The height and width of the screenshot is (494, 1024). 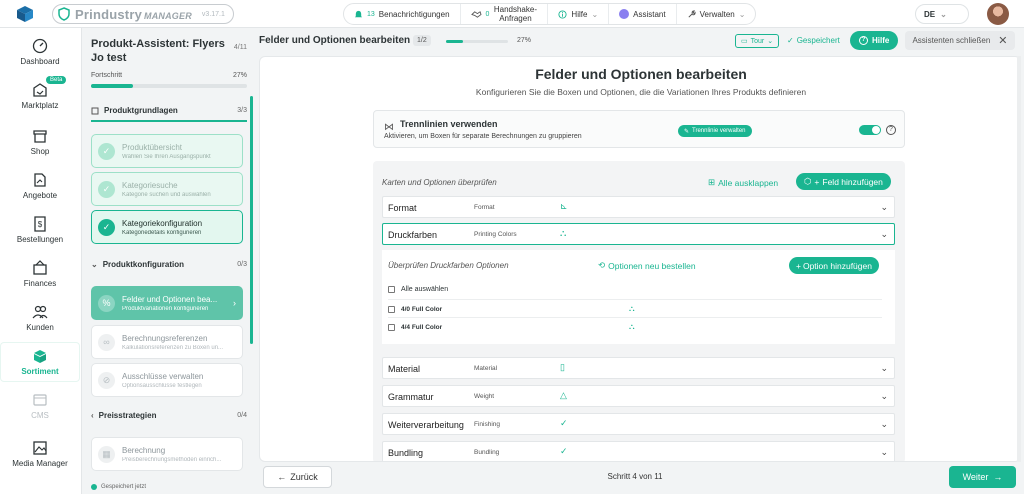 I want to click on nav-item-dashboard: Dashboard, so click(x=40, y=52).